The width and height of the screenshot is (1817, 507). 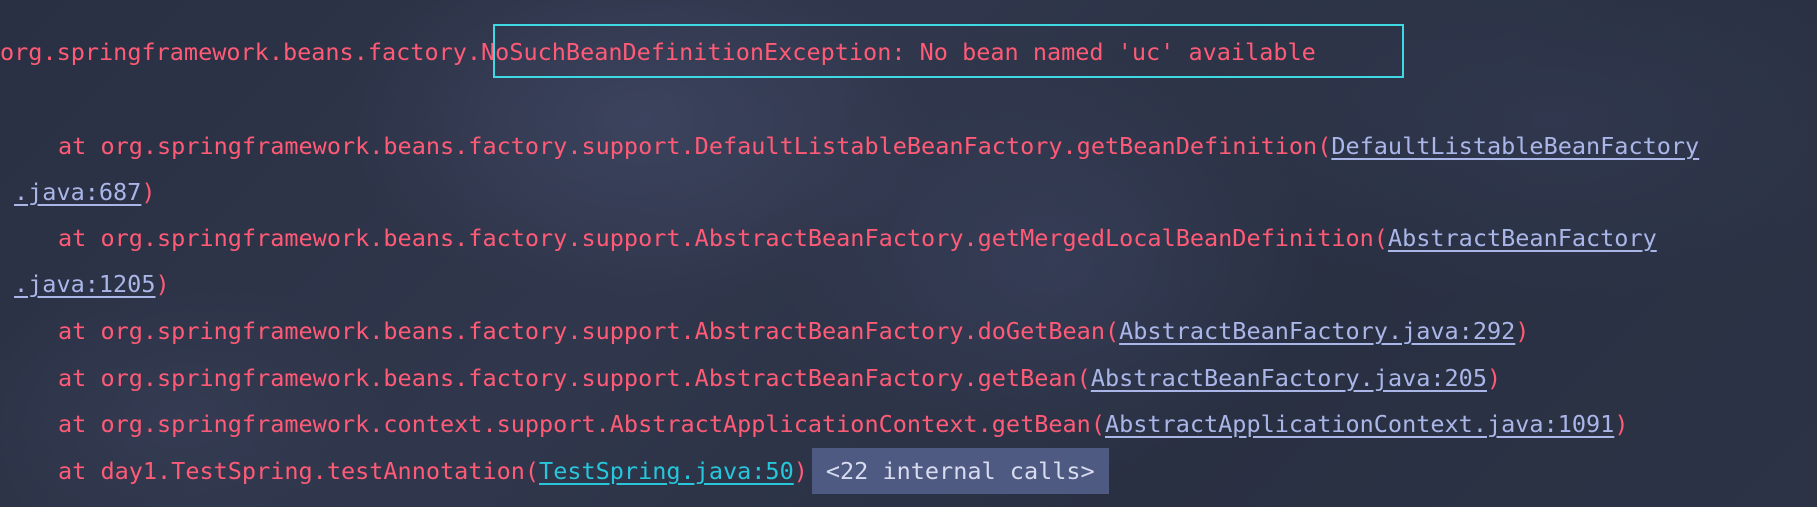 I want to click on highlight-box, so click(x=948, y=51).